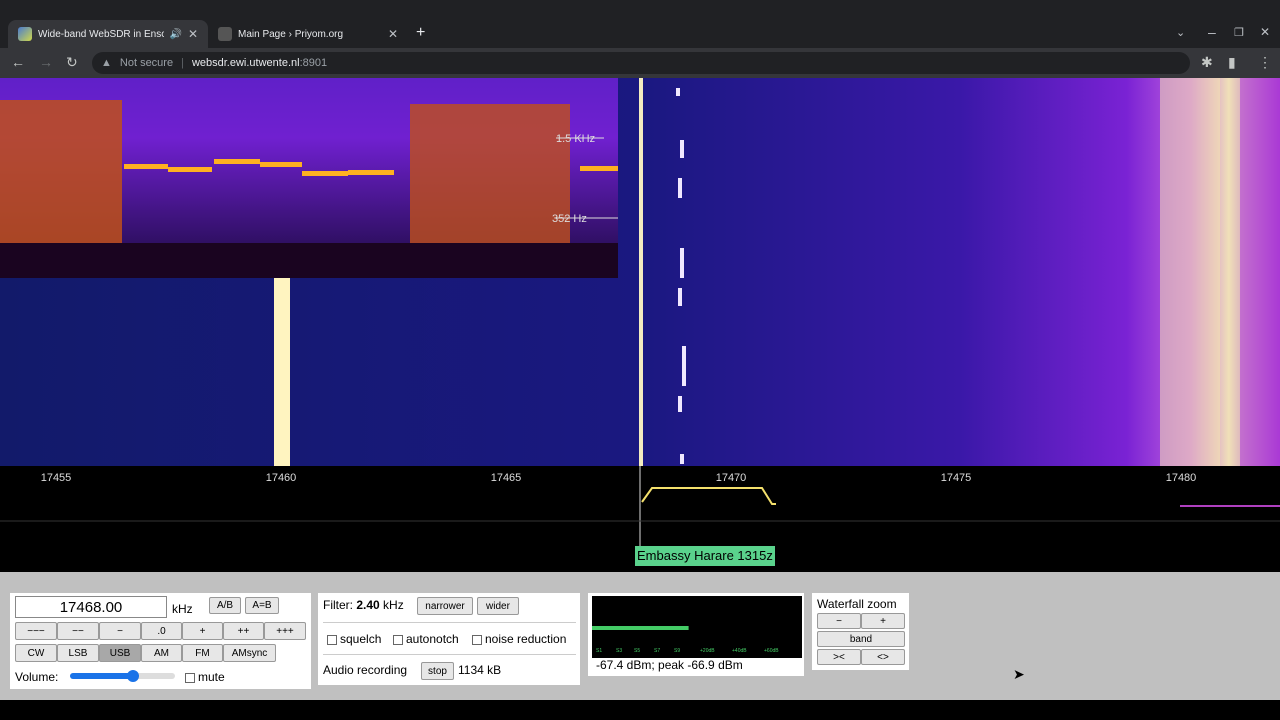 The height and width of the screenshot is (720, 1280). I want to click on mode-fm-button: FM, so click(202, 653).